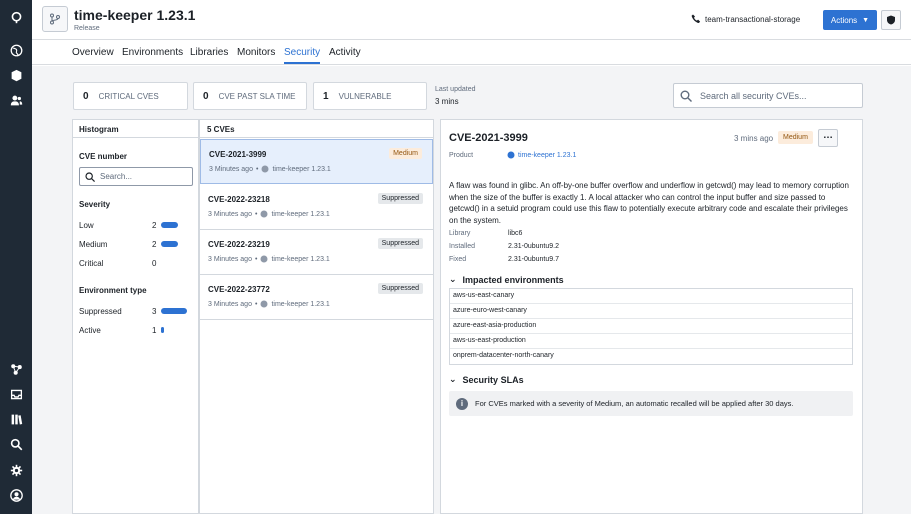 This screenshot has height=514, width=911. Describe the element at coordinates (16, 257) in the screenshot. I see `left-nav` at that location.